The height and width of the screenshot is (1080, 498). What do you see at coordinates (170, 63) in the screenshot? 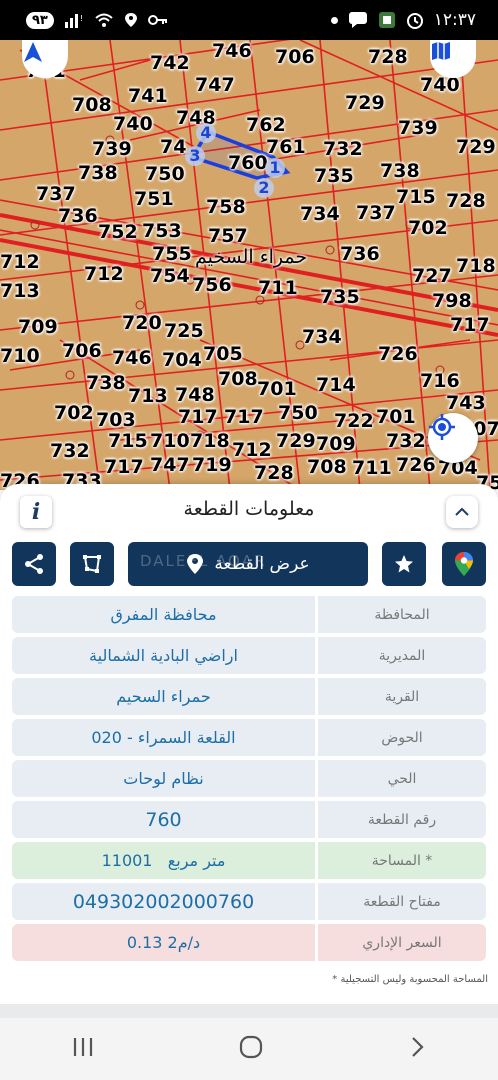
I see `parcel-number-label: 742` at bounding box center [170, 63].